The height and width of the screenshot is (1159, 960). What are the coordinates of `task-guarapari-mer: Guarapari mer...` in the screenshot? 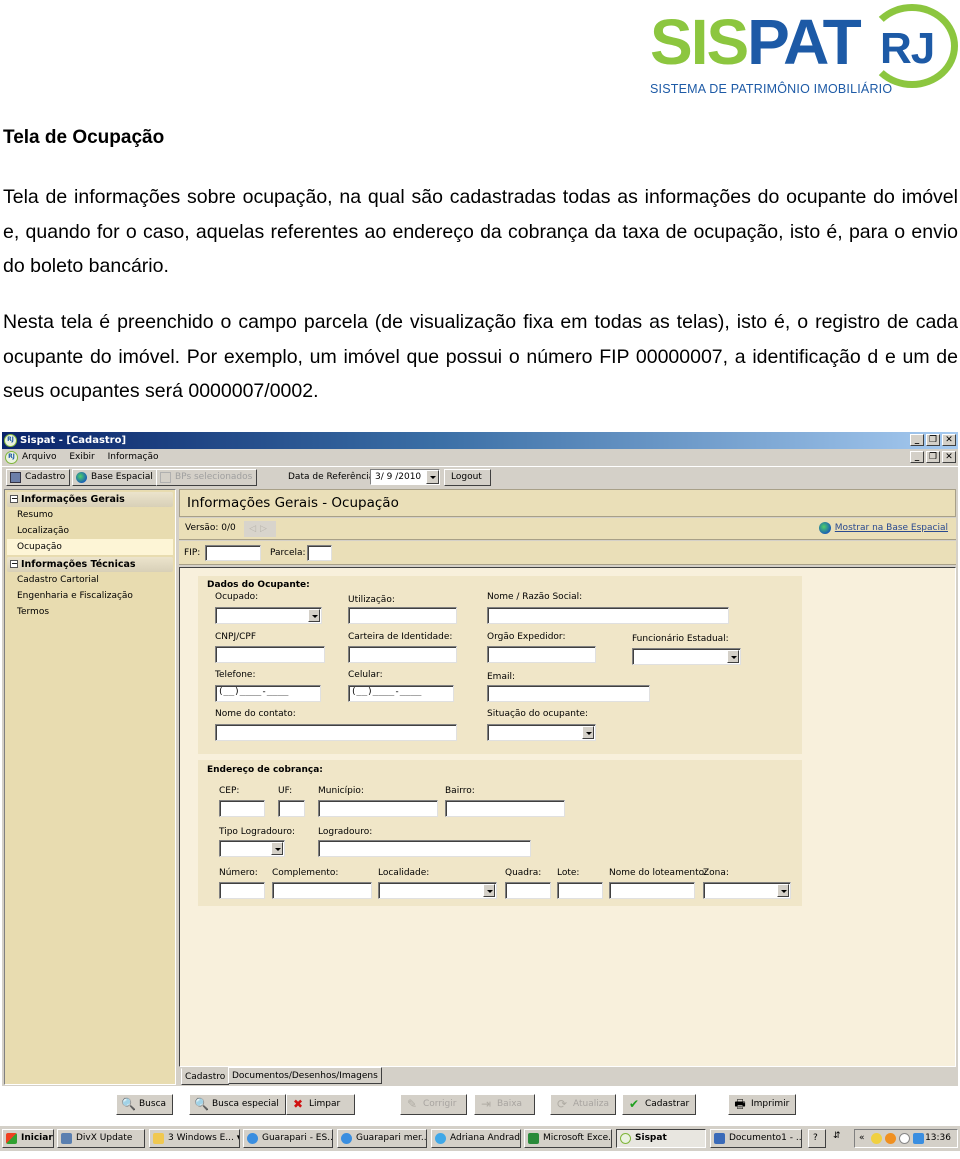 It's located at (382, 1138).